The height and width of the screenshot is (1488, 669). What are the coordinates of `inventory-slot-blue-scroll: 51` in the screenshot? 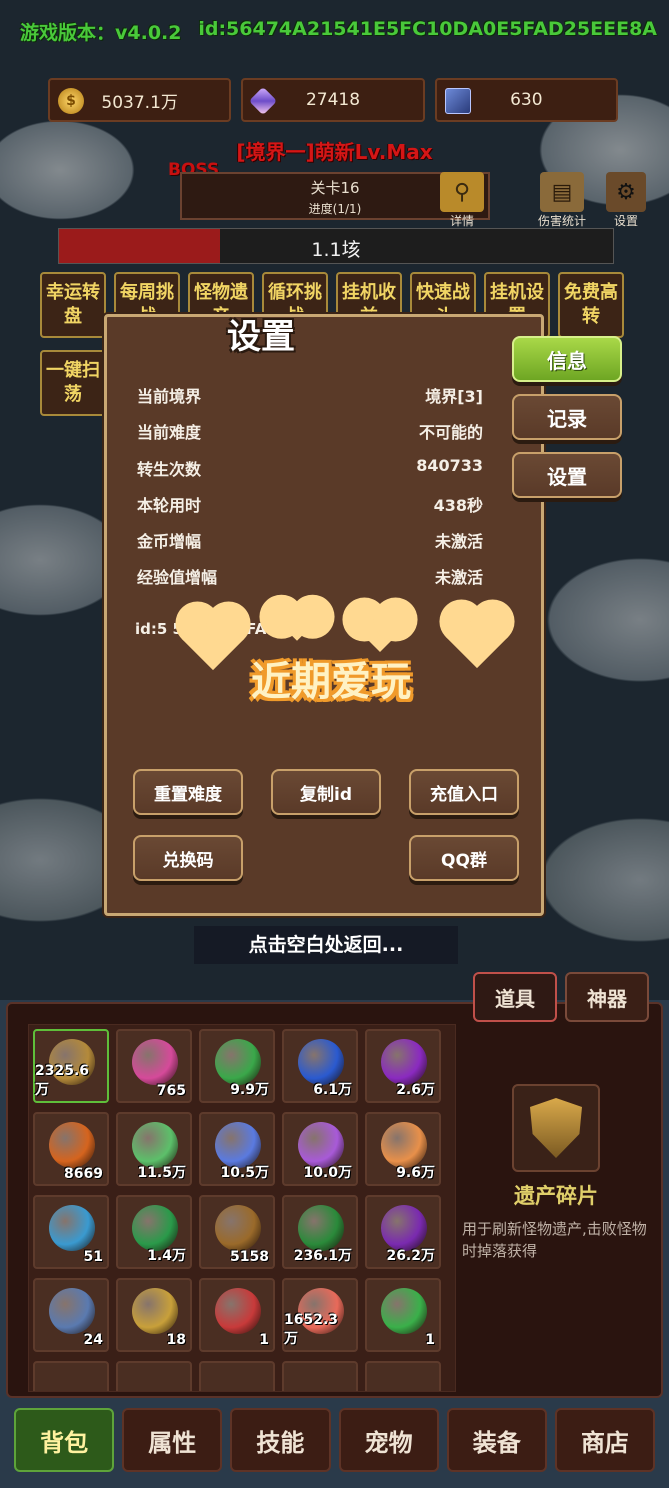 It's located at (71, 1232).